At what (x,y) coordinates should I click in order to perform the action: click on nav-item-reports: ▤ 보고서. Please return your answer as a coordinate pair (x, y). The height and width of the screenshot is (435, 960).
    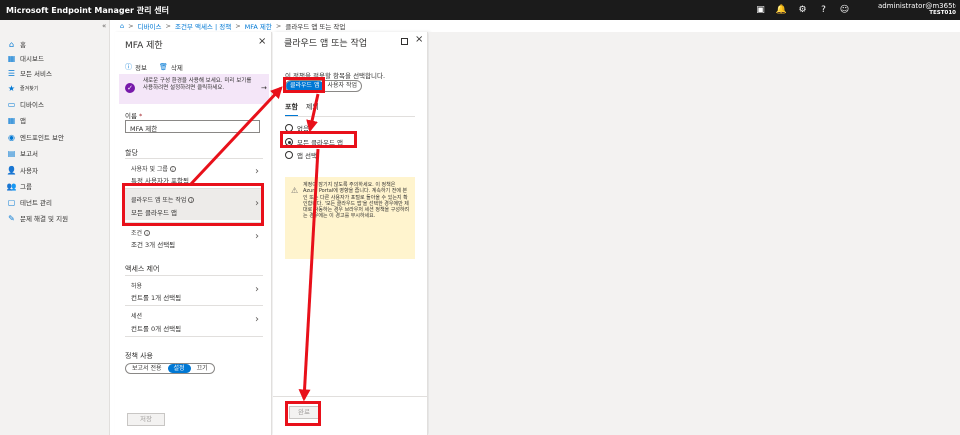
    Looking at the image, I should click on (22, 153).